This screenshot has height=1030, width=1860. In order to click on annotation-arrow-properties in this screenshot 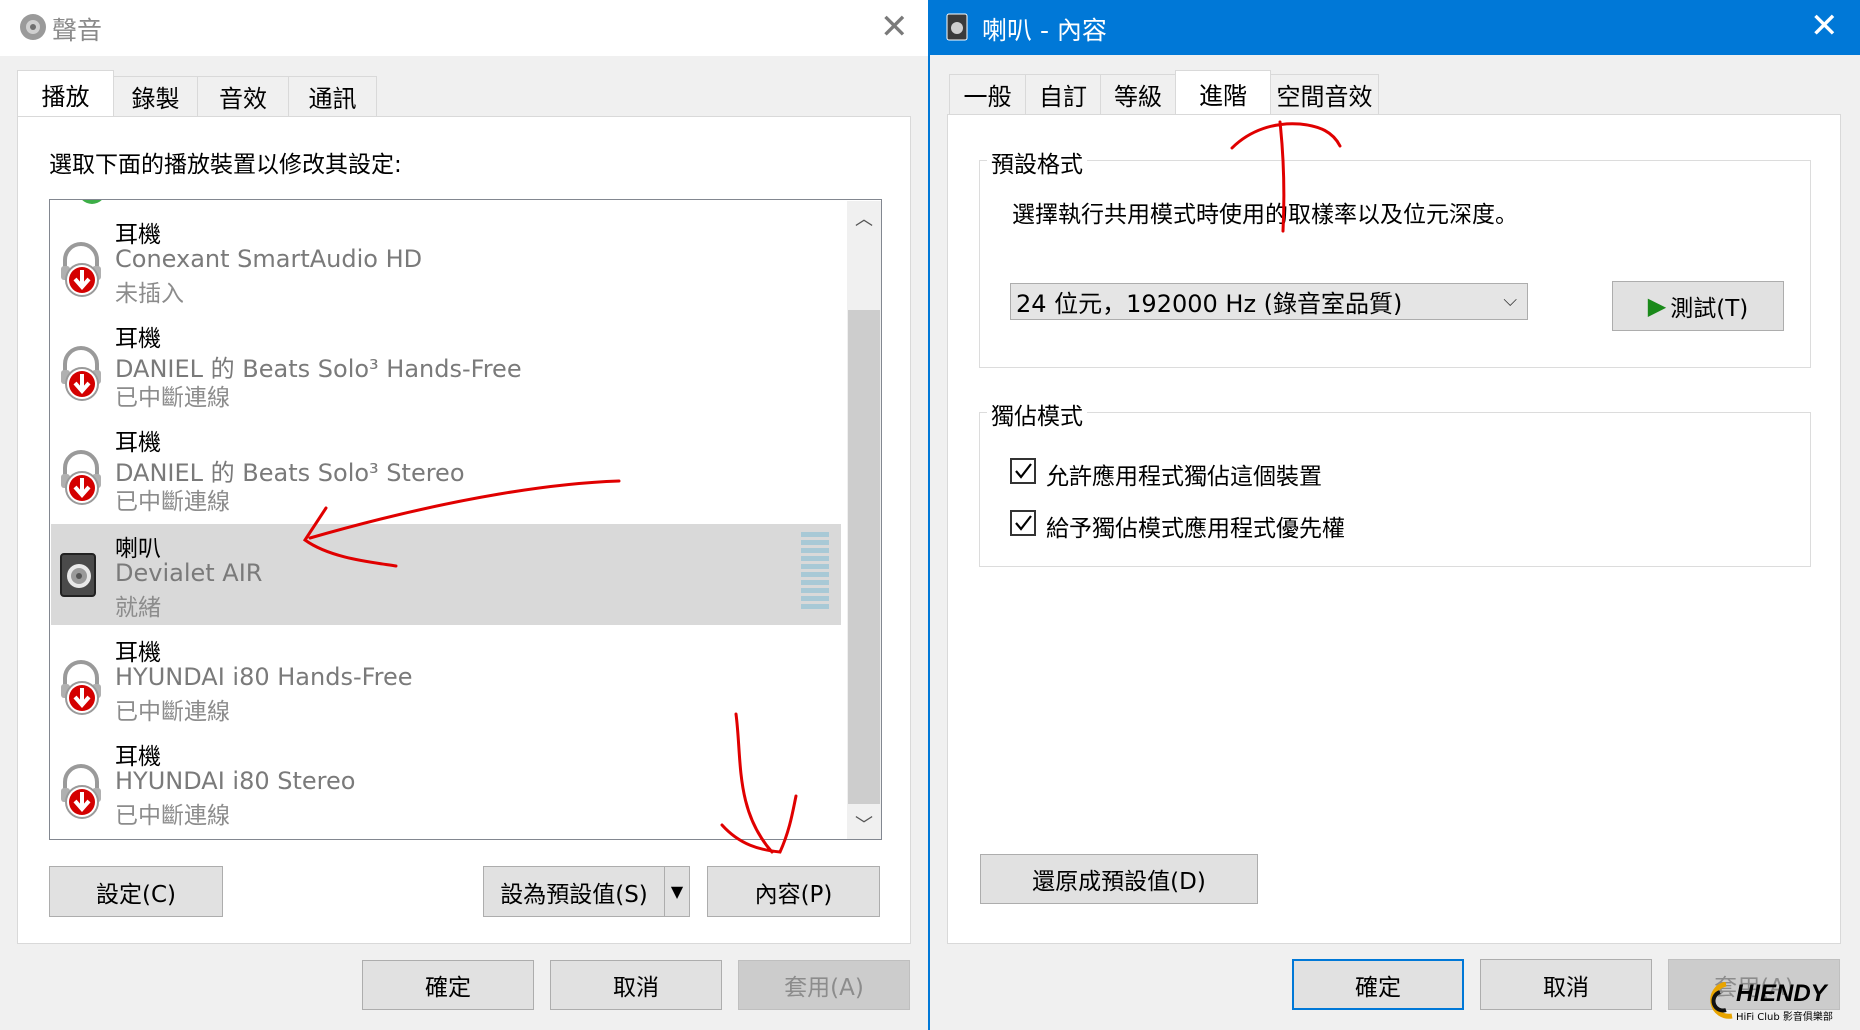, I will do `click(759, 783)`.